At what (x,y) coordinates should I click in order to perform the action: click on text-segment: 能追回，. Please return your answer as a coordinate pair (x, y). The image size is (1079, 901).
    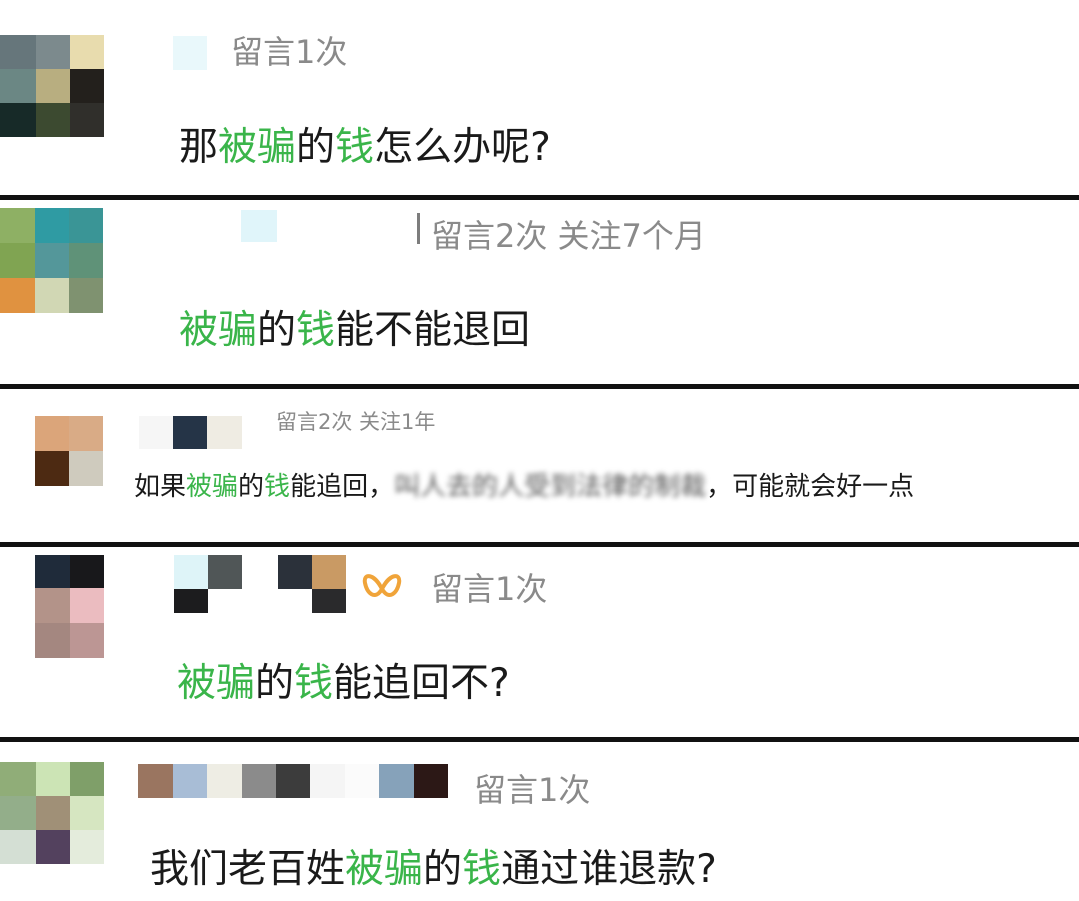
    Looking at the image, I should click on (342, 487).